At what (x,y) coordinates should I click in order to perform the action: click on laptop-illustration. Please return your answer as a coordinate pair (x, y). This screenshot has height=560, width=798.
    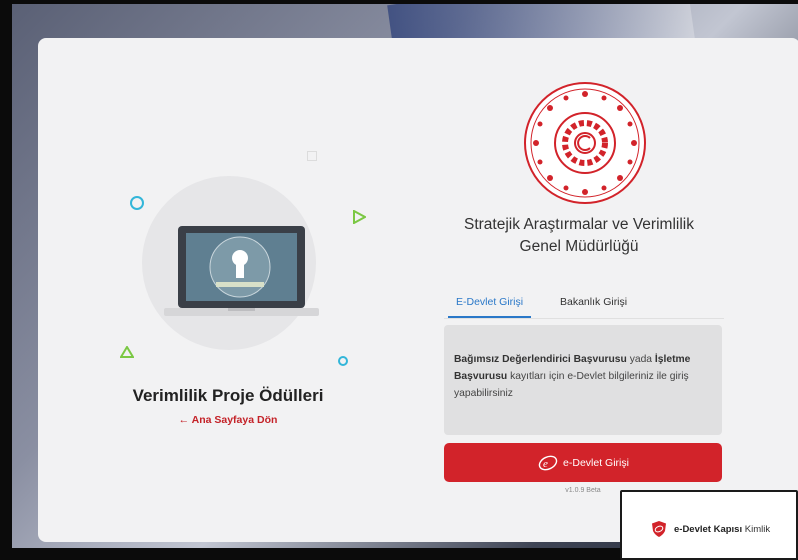
    Looking at the image, I should click on (241, 271).